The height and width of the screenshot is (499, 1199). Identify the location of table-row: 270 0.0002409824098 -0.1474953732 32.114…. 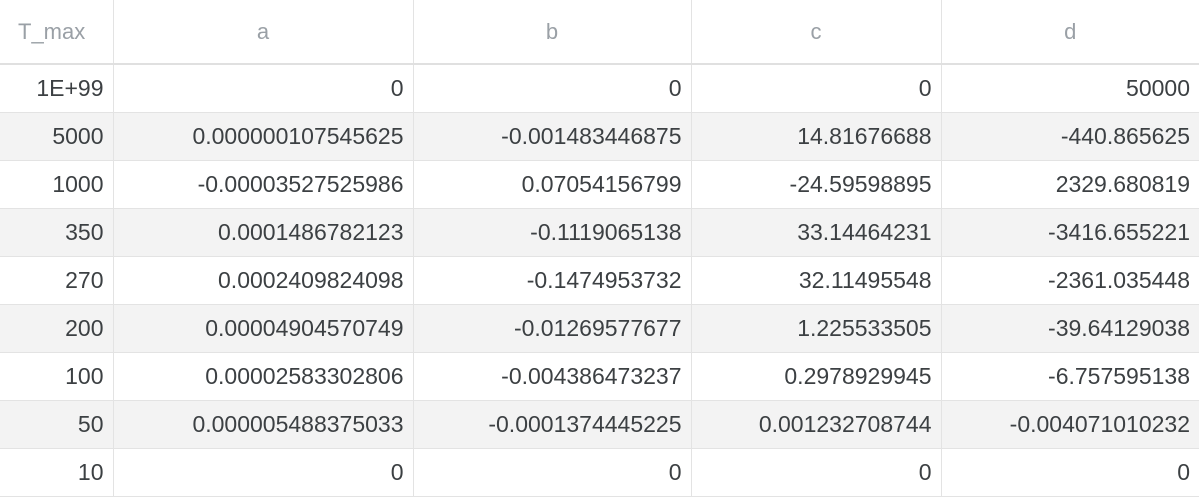
(599, 280).